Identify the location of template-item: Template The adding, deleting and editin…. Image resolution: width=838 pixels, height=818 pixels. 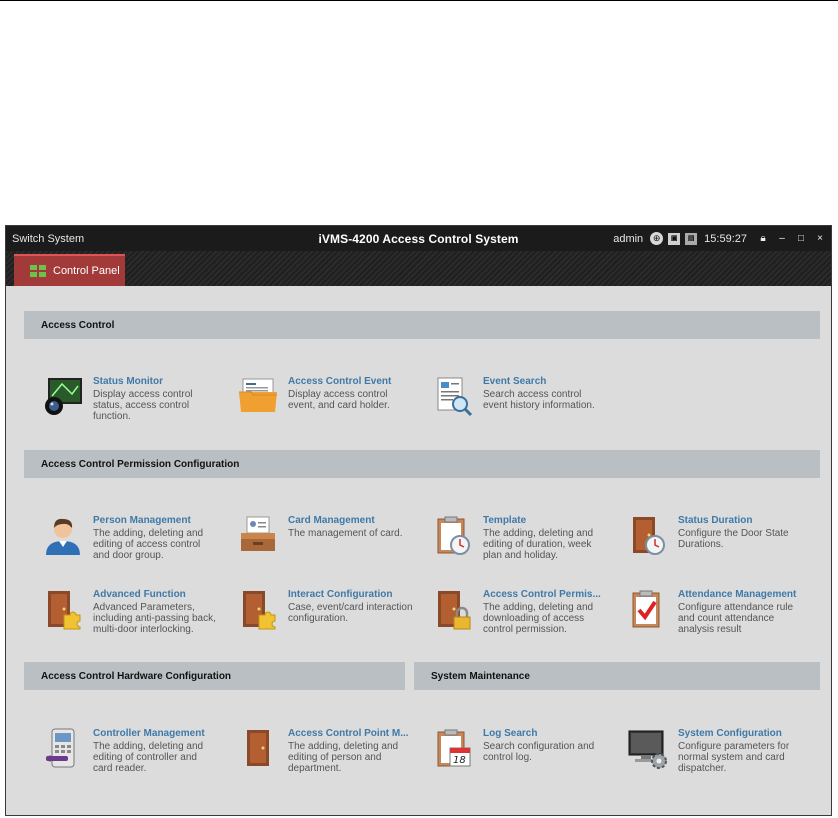
(527, 545).